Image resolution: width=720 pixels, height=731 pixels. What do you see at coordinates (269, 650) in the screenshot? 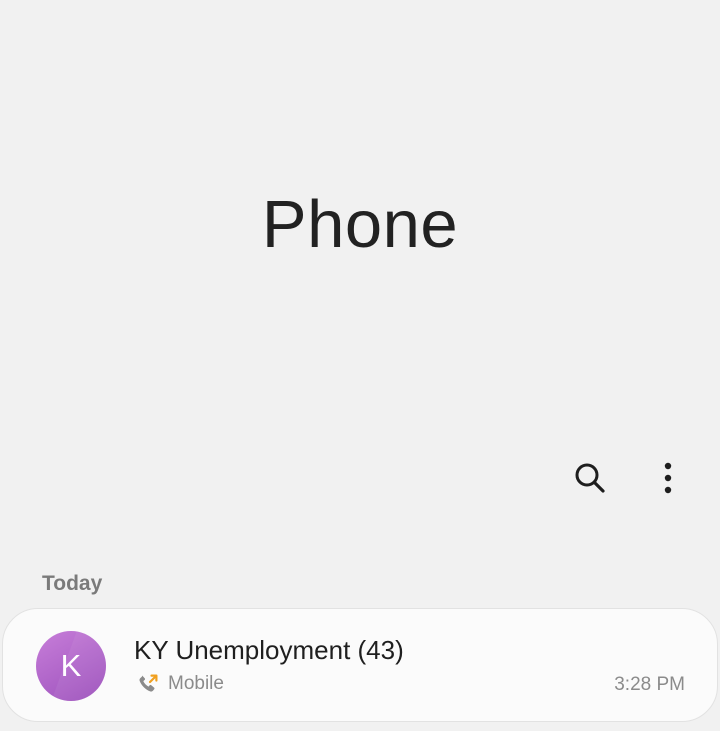
I see `contact-name: KY Unemployment (43)` at bounding box center [269, 650].